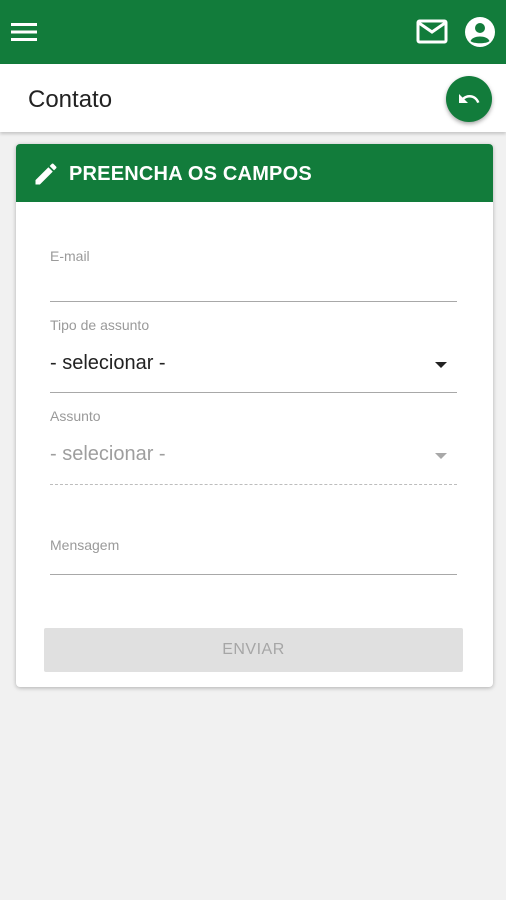 The image size is (506, 900). What do you see at coordinates (253, 650) in the screenshot?
I see `send-button: ENVIAR` at bounding box center [253, 650].